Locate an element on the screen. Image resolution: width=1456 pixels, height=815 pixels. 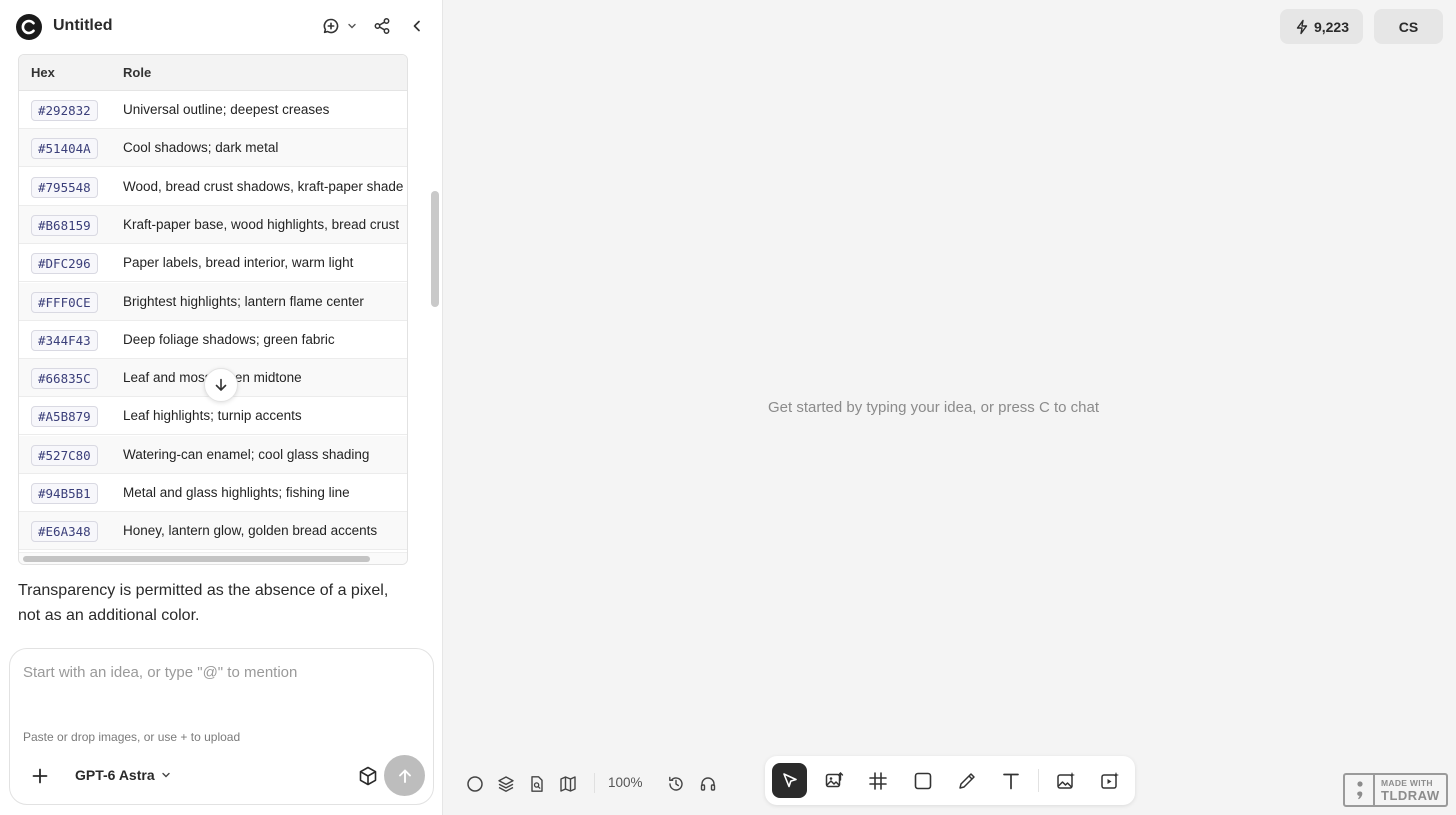
hex-code: #66835C is located at coordinates (64, 379).